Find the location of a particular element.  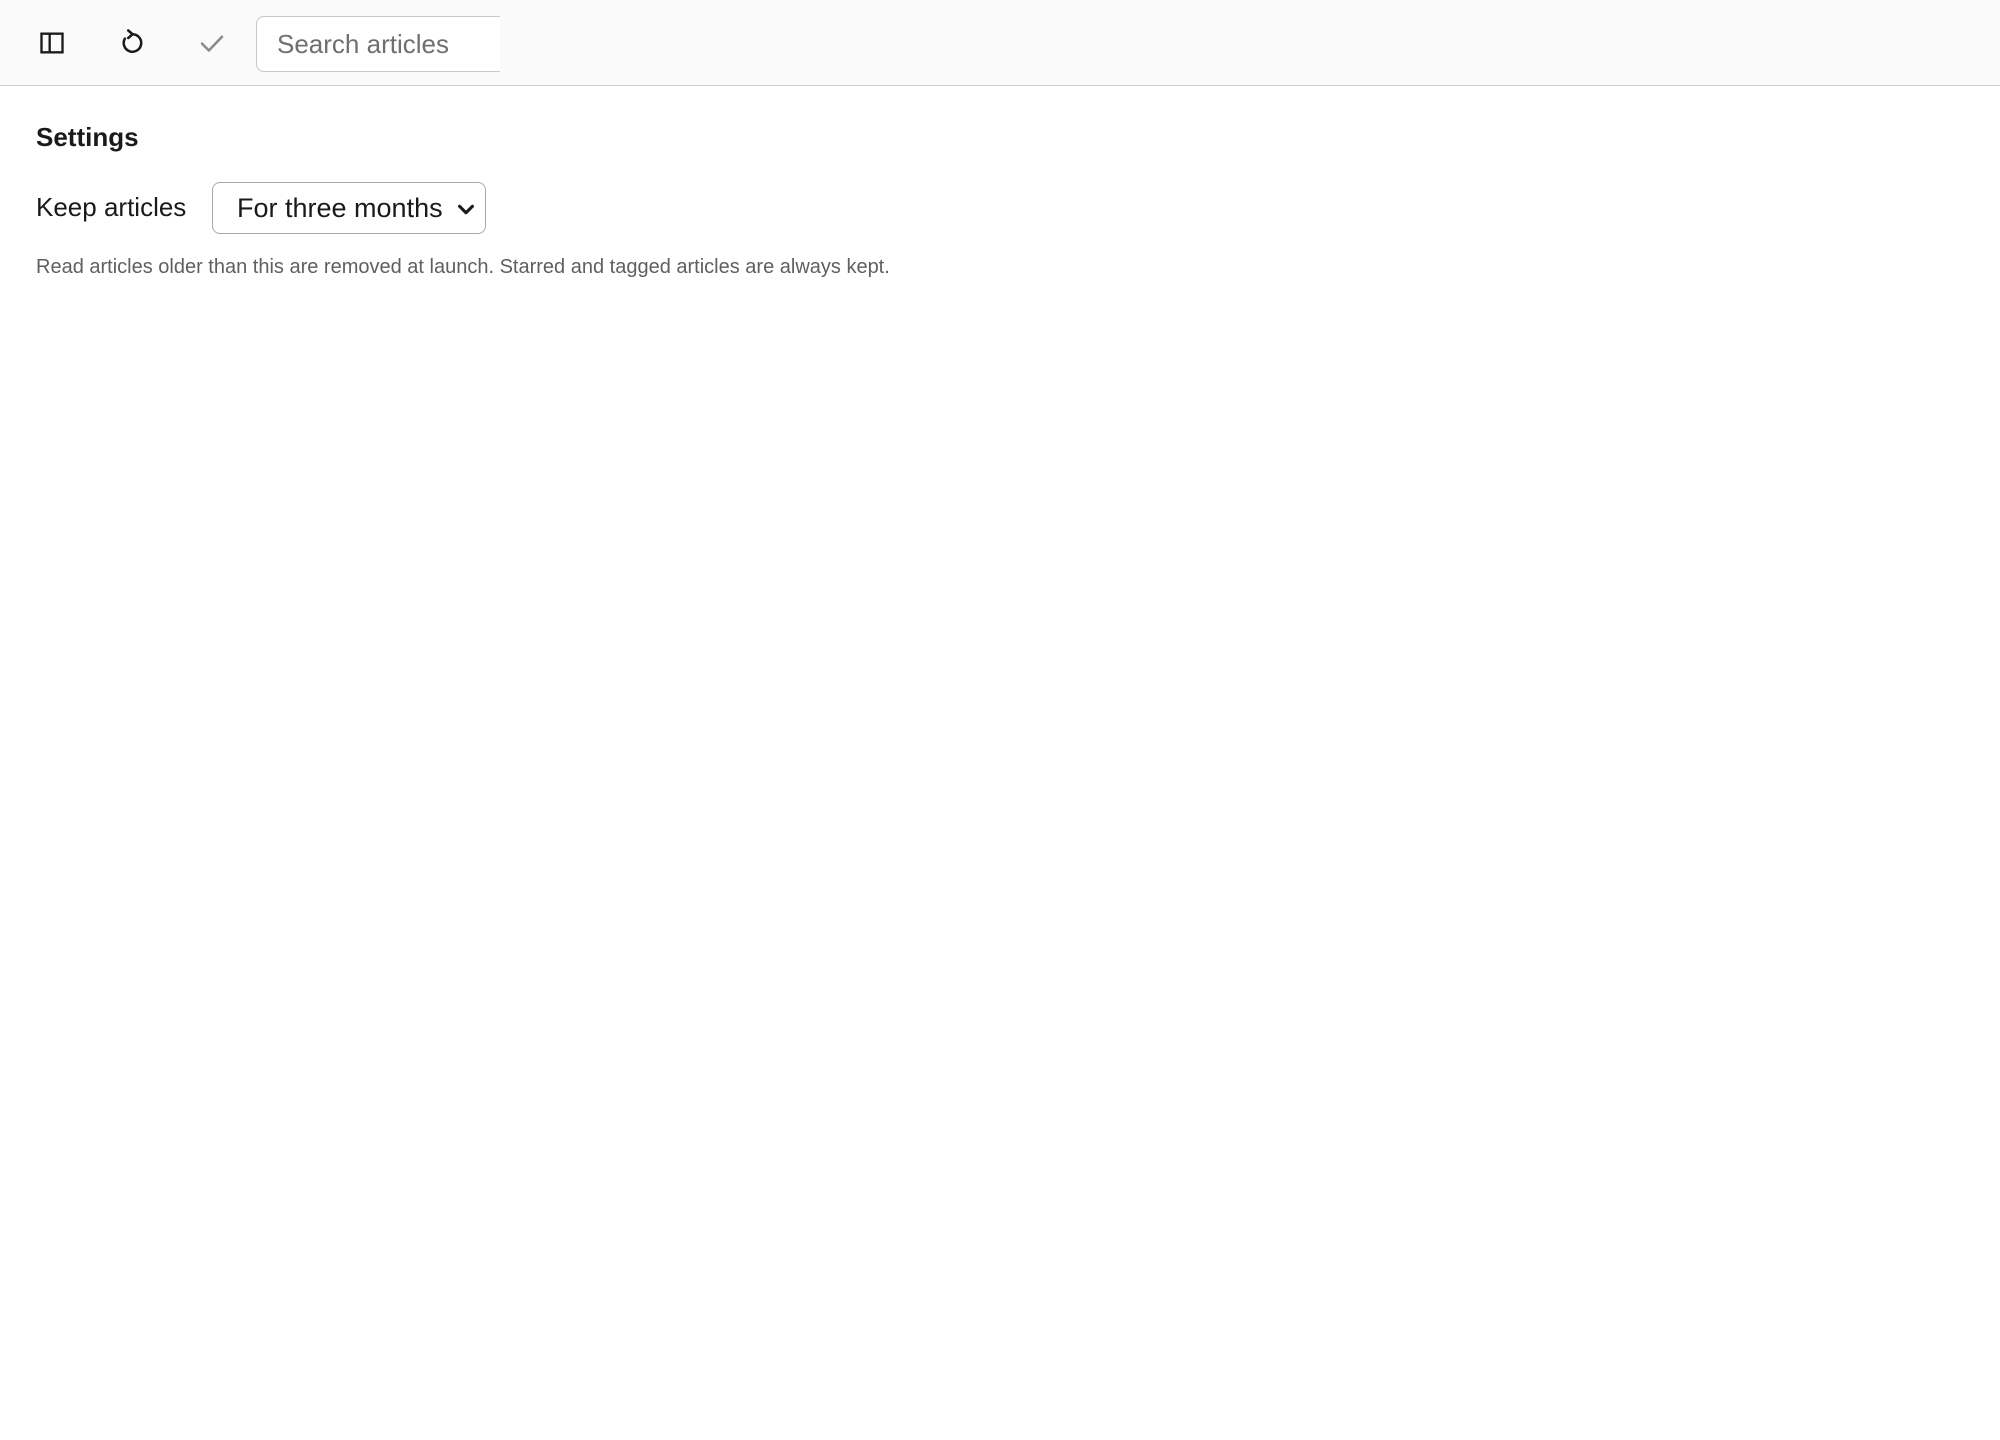

chevron-down-icon is located at coordinates (466, 212).